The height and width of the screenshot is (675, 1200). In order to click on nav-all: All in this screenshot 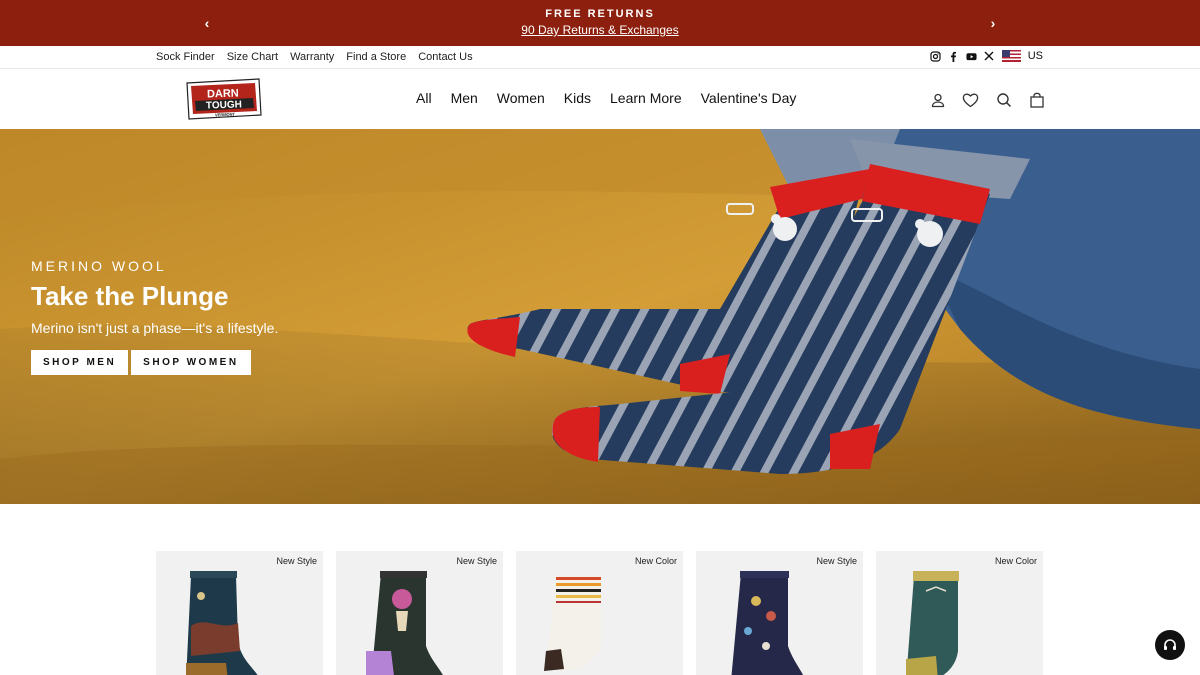, I will do `click(424, 98)`.